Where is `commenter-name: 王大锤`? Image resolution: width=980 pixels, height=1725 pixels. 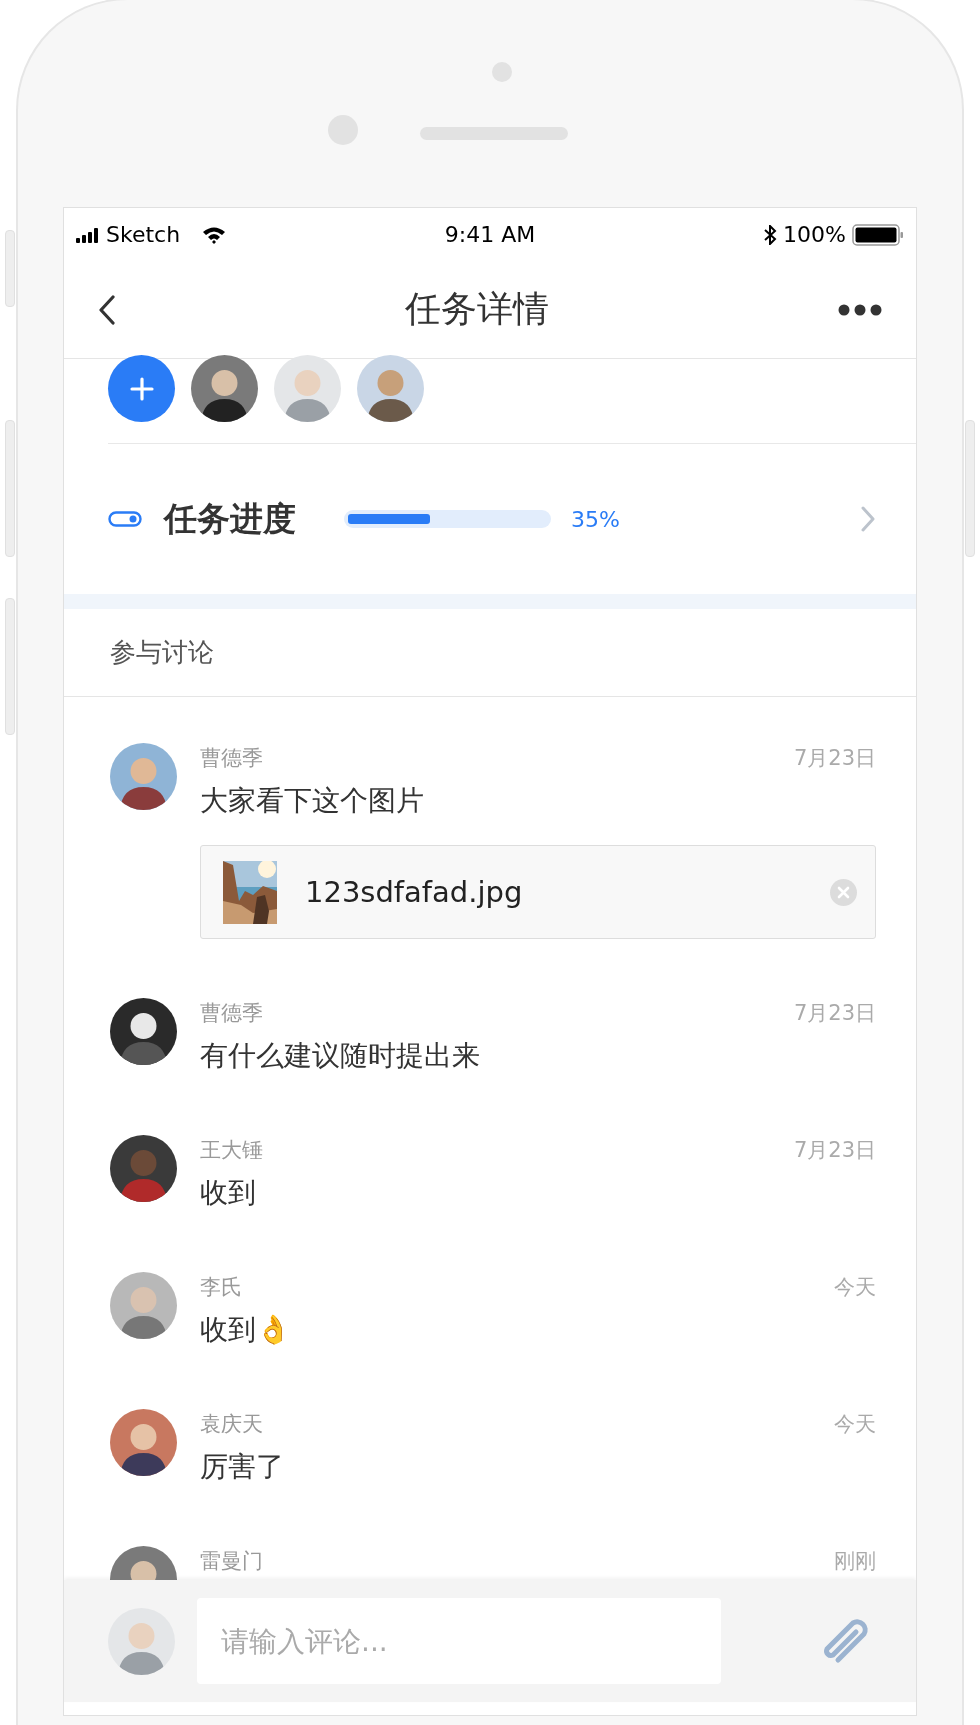
commenter-name: 王大锤 is located at coordinates (231, 1150).